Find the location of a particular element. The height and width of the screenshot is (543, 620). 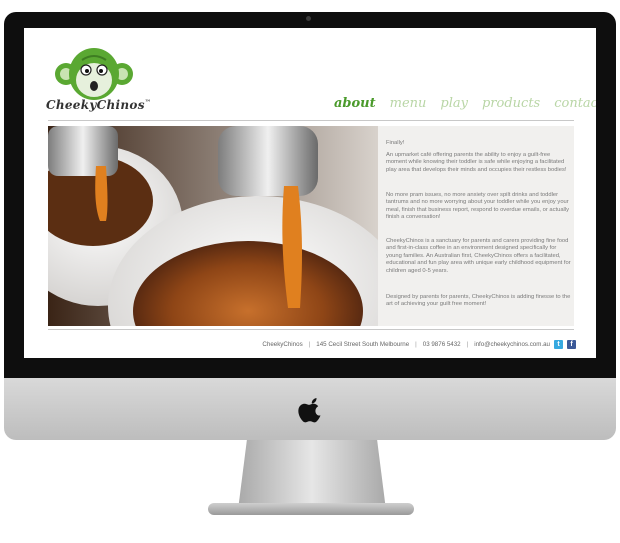

camera-dot is located at coordinates (308, 18).